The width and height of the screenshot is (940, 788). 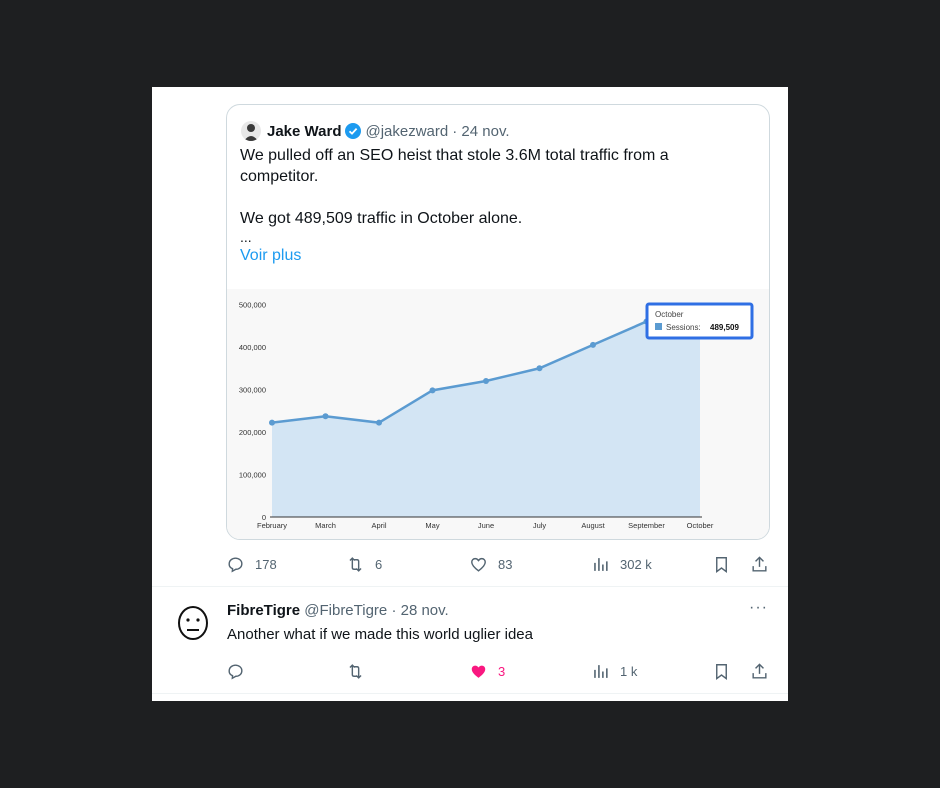 I want to click on like-button: 3, so click(x=487, y=671).